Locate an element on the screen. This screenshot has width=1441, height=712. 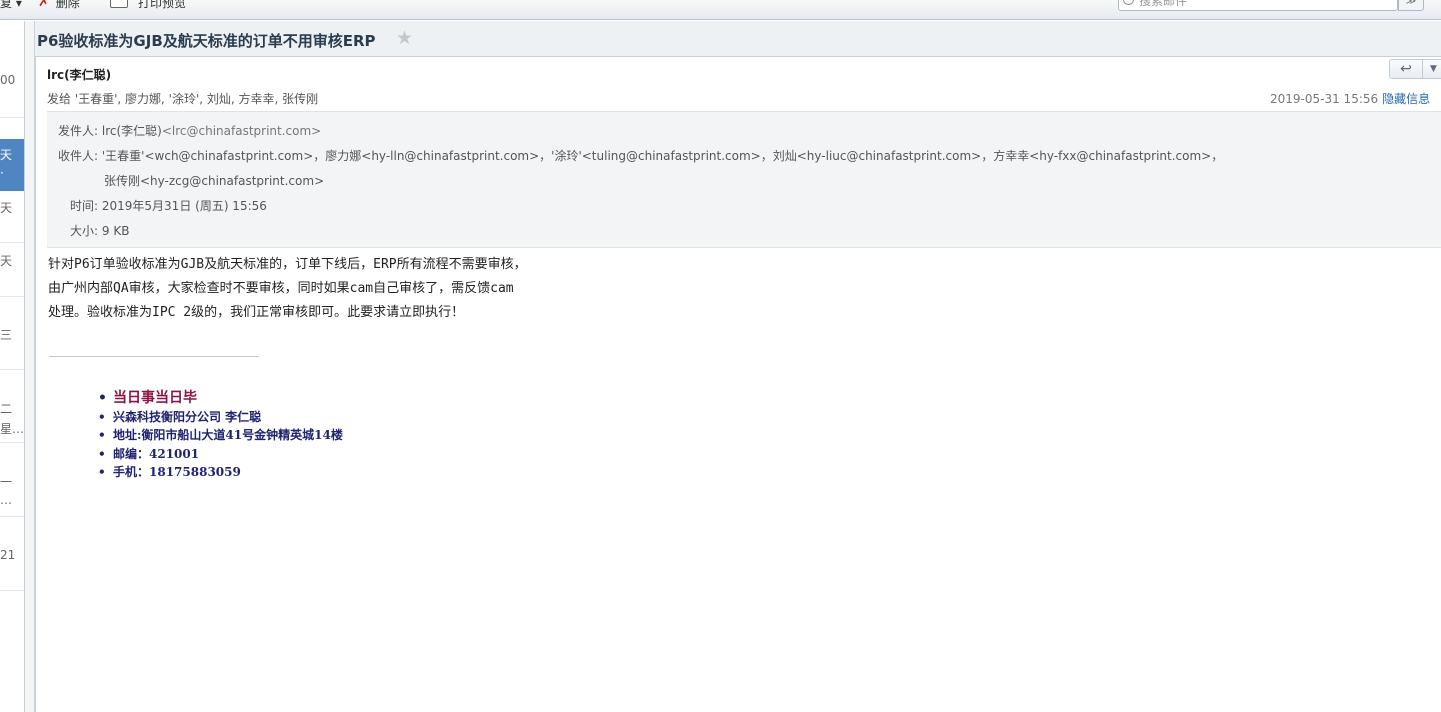
size-row: 大小: 9 KB is located at coordinates (99, 230).